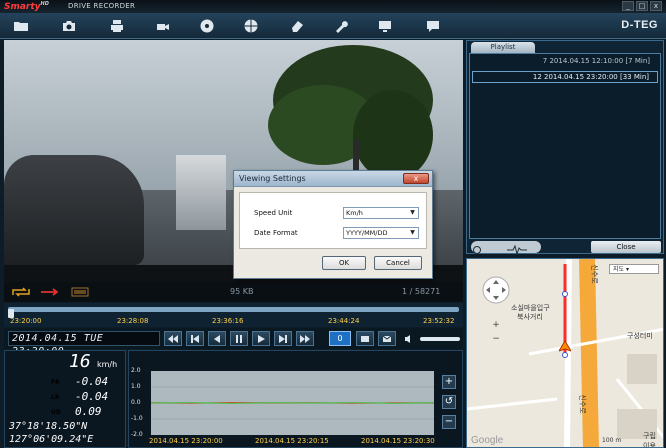 Image resolution: width=666 pixels, height=448 pixels. I want to click on video-truck, so click(201, 192).